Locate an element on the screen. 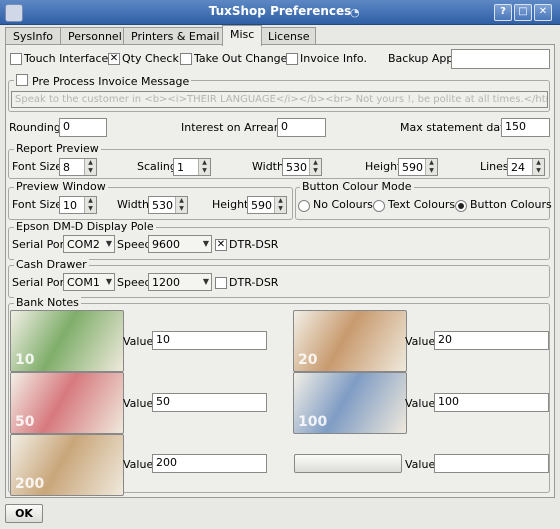 This screenshot has width=560, height=529. display-pole-title: Epson DM-D Display Pole is located at coordinates (85, 226).